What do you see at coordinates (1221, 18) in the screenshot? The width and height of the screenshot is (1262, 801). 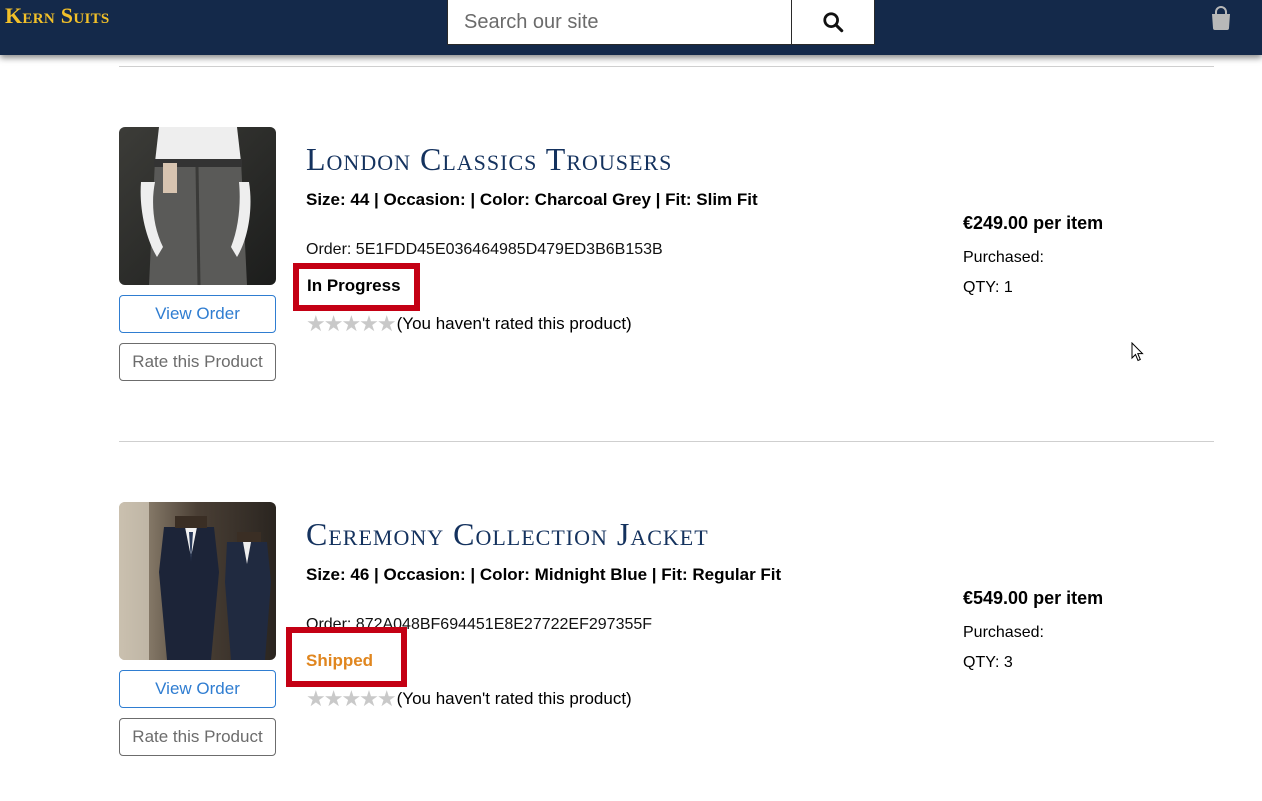 I see `shopping-bag-icon` at bounding box center [1221, 18].